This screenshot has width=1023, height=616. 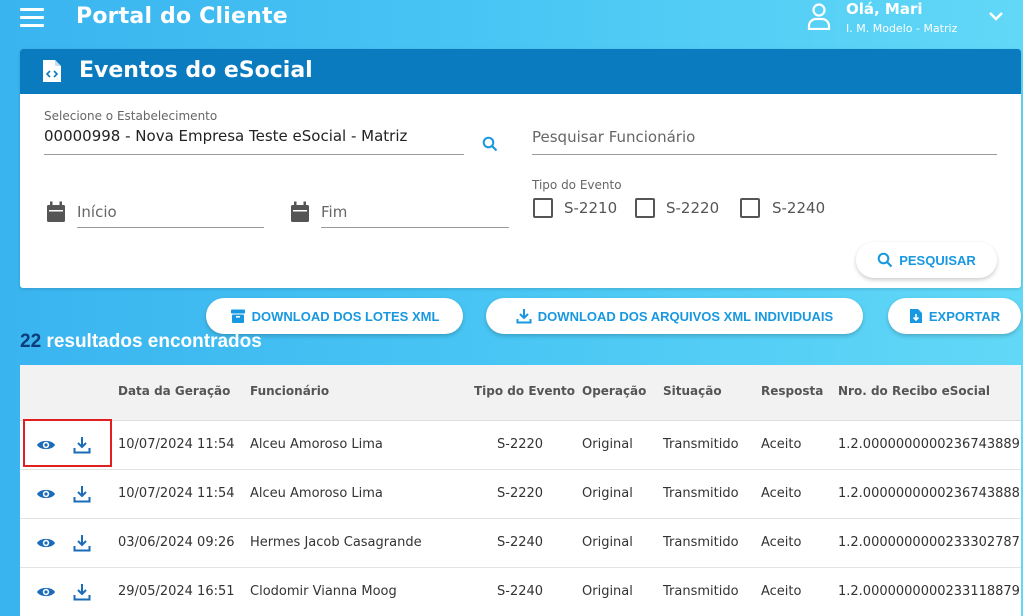 I want to click on hamburger-menu-icon, so click(x=32, y=18).